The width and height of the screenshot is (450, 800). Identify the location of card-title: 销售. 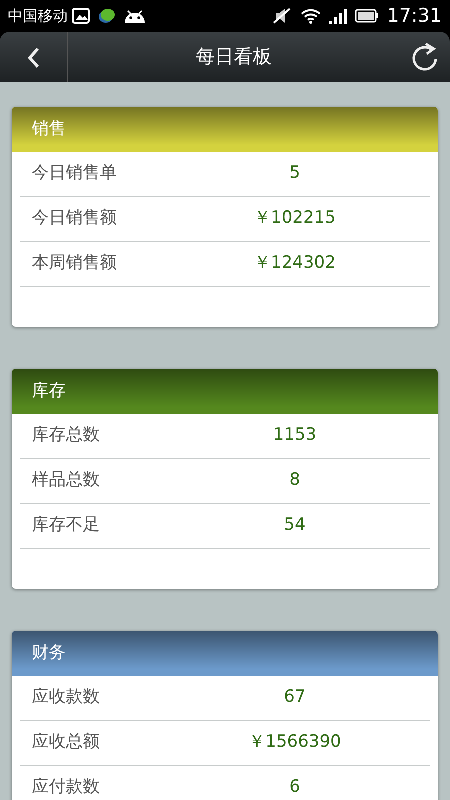
(49, 129).